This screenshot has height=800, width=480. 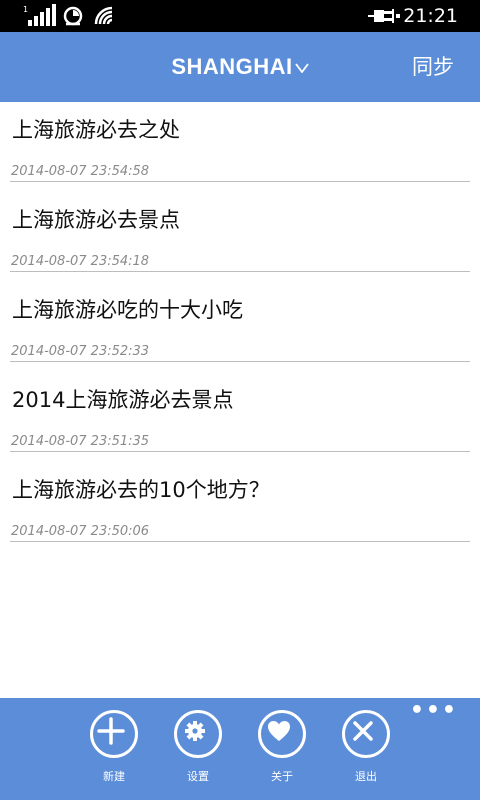 I want to click on list-item-title: 2014上海旅游必去景点, so click(x=123, y=400).